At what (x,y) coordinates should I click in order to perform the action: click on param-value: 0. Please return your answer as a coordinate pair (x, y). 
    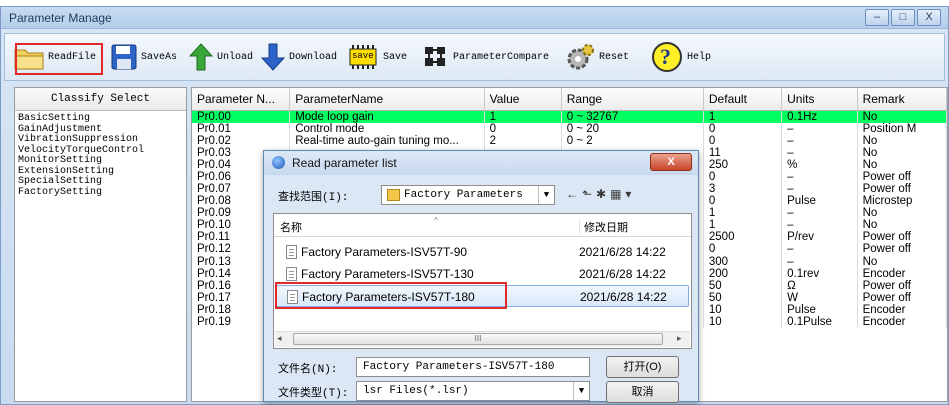
    Looking at the image, I should click on (523, 128).